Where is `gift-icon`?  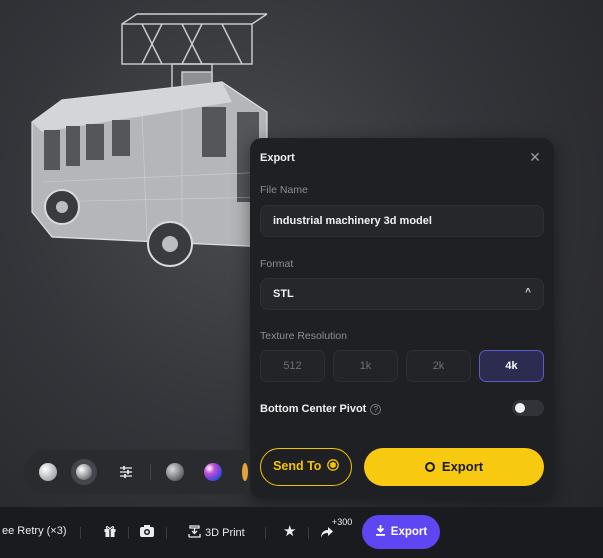
gift-icon is located at coordinates (110, 531).